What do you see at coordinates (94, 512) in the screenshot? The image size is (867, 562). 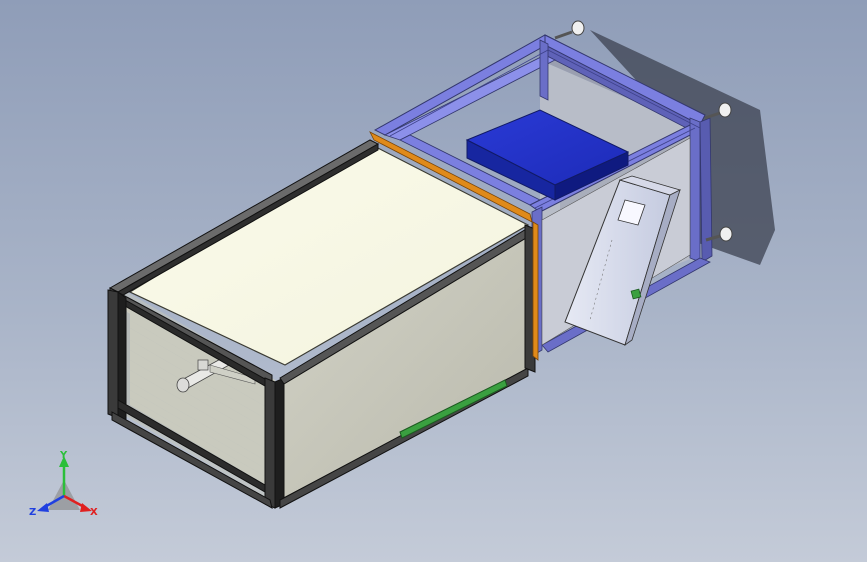 I see `x-axis-label: X` at bounding box center [94, 512].